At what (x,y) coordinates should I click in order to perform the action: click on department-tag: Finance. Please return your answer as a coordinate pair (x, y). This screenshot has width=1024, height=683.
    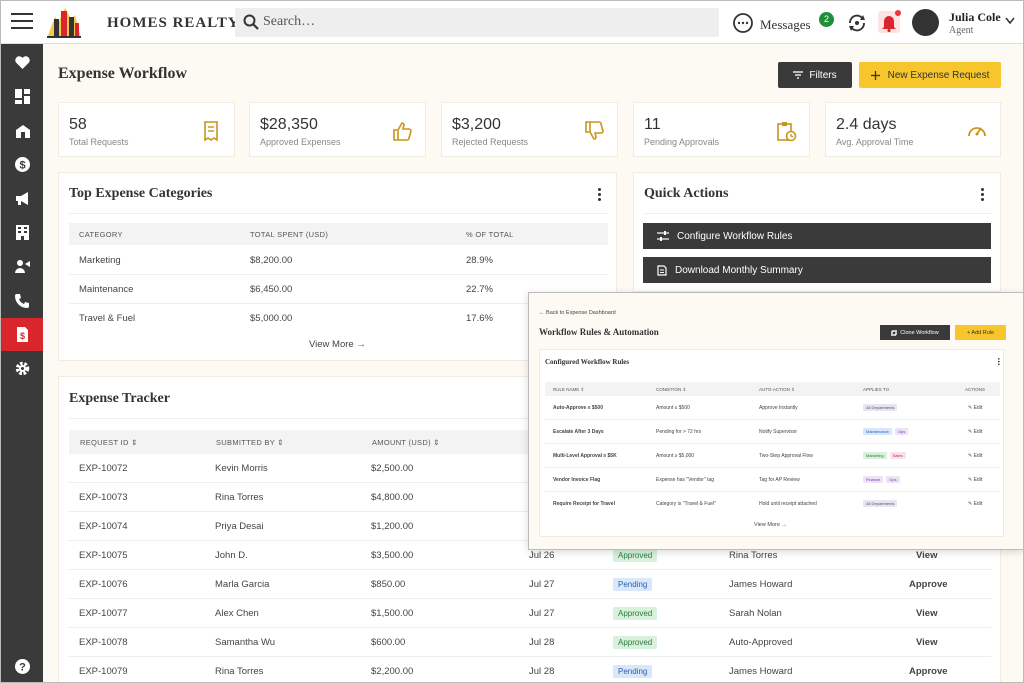
    Looking at the image, I should click on (873, 479).